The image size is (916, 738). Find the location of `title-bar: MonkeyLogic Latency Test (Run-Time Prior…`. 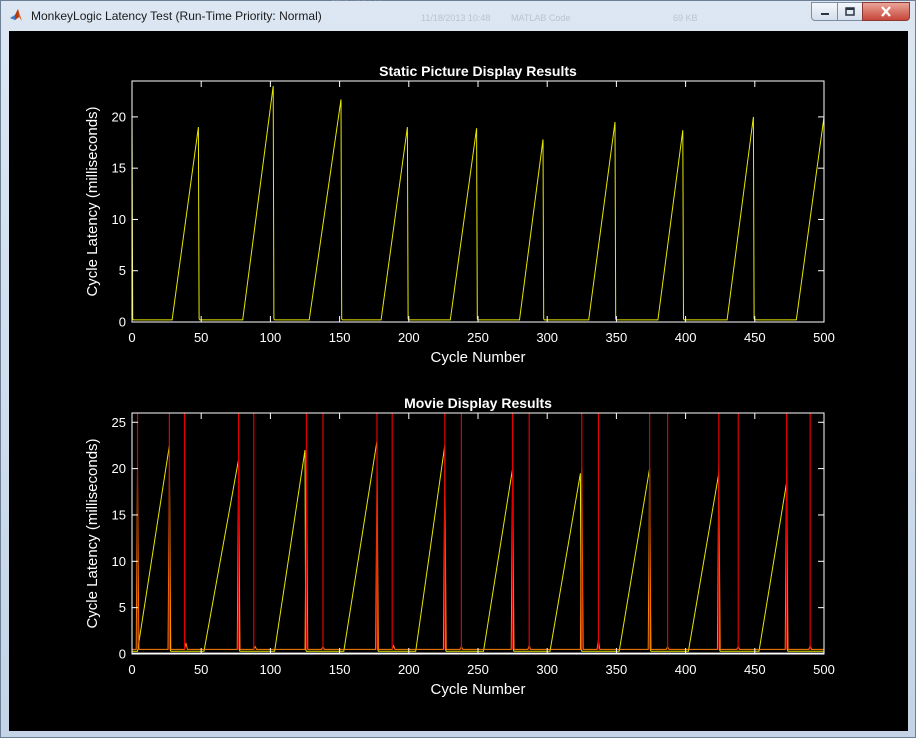

title-bar: MonkeyLogic Latency Test (Run-Time Prior… is located at coordinates (458, 15).